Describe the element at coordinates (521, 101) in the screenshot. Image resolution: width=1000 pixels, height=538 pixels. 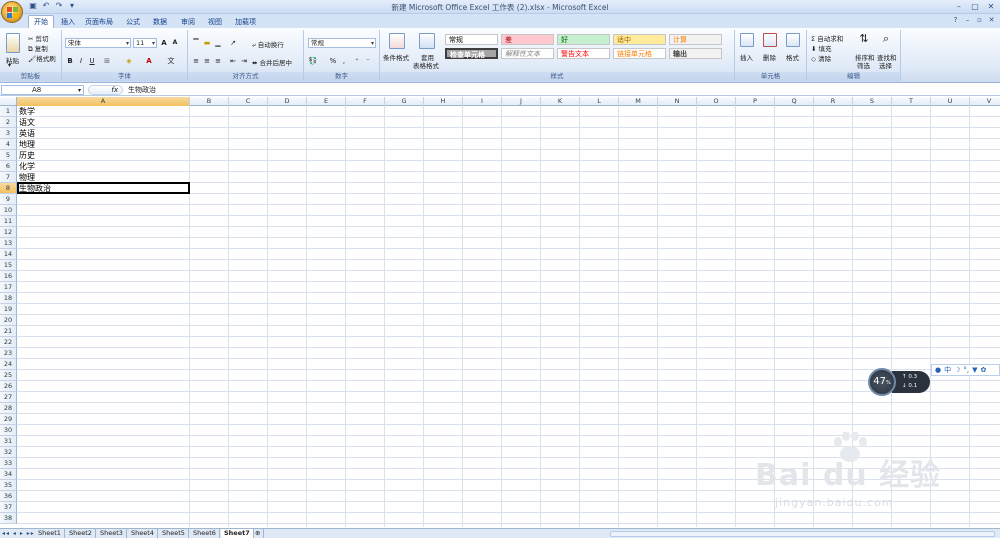
I see `column-header-j: J` at that location.